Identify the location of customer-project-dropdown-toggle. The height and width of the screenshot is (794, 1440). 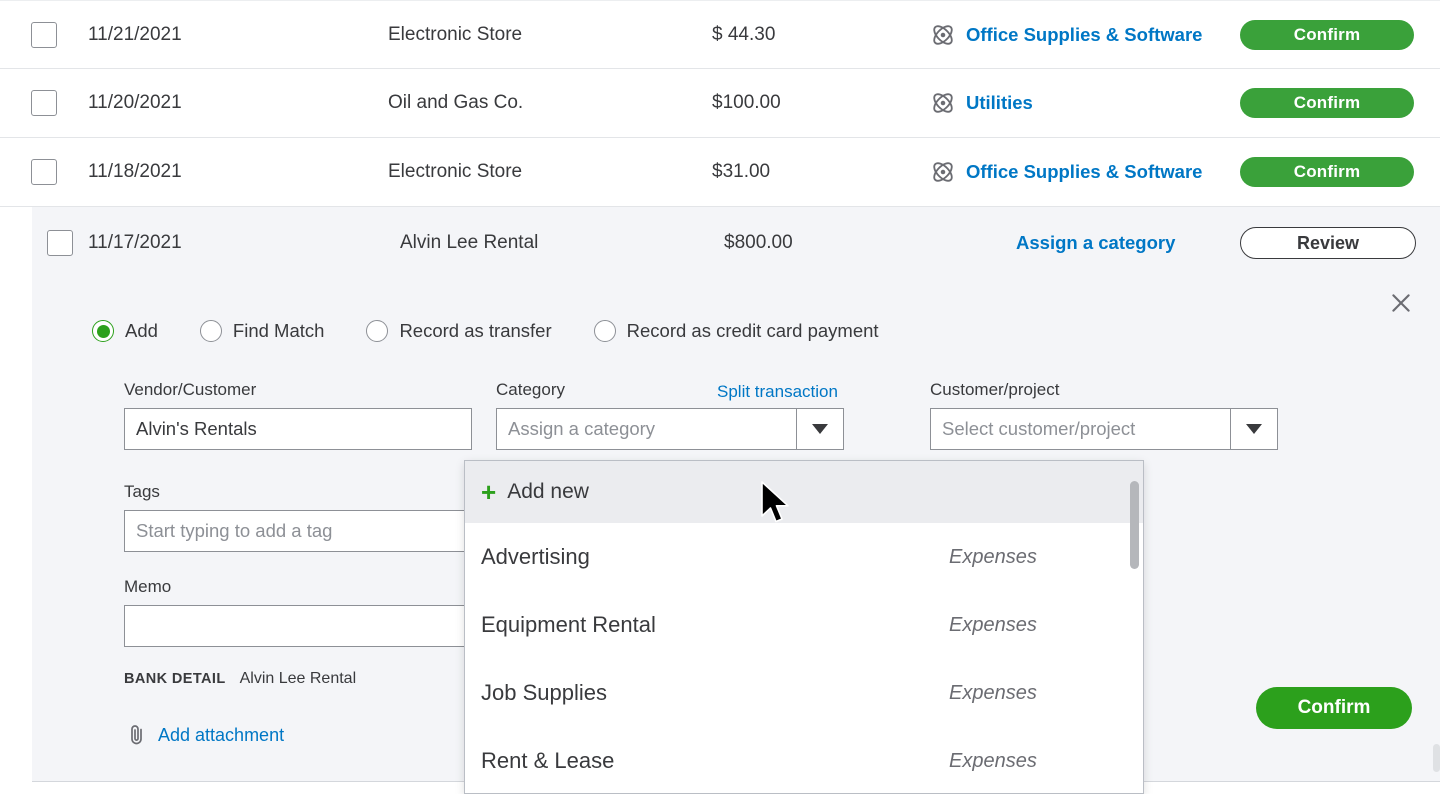
(1254, 429).